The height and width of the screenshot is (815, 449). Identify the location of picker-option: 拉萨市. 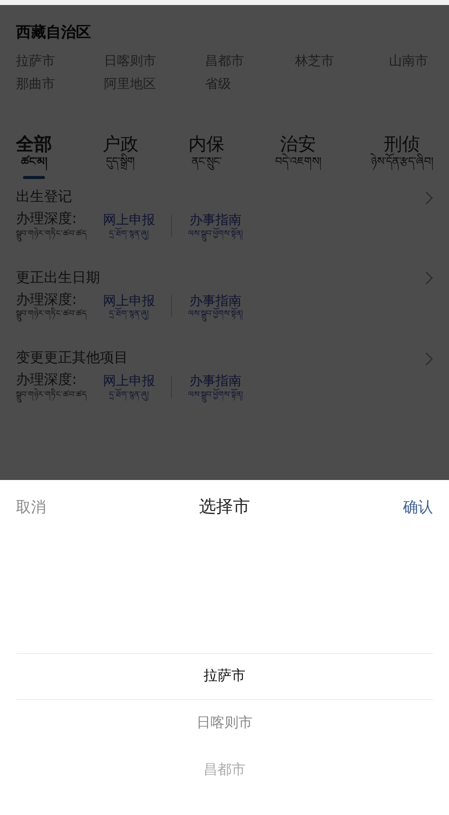
(224, 676).